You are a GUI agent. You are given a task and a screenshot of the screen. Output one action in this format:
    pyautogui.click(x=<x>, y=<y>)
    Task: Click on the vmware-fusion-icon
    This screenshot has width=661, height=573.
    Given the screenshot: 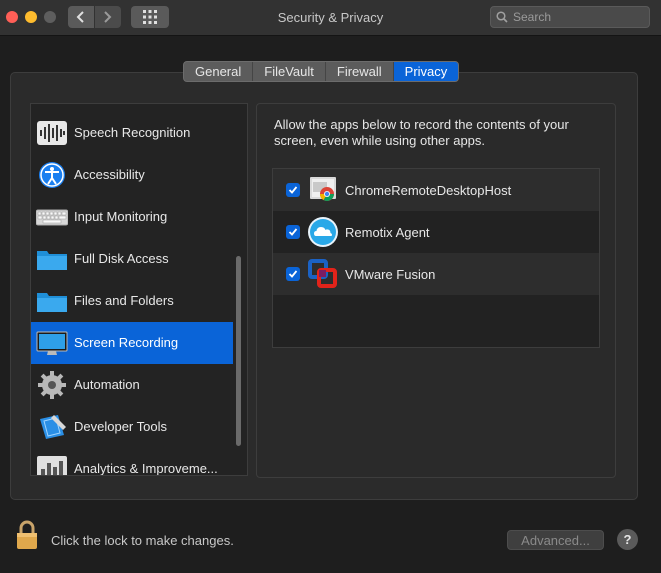 What is the action you would take?
    pyautogui.click(x=322, y=273)
    